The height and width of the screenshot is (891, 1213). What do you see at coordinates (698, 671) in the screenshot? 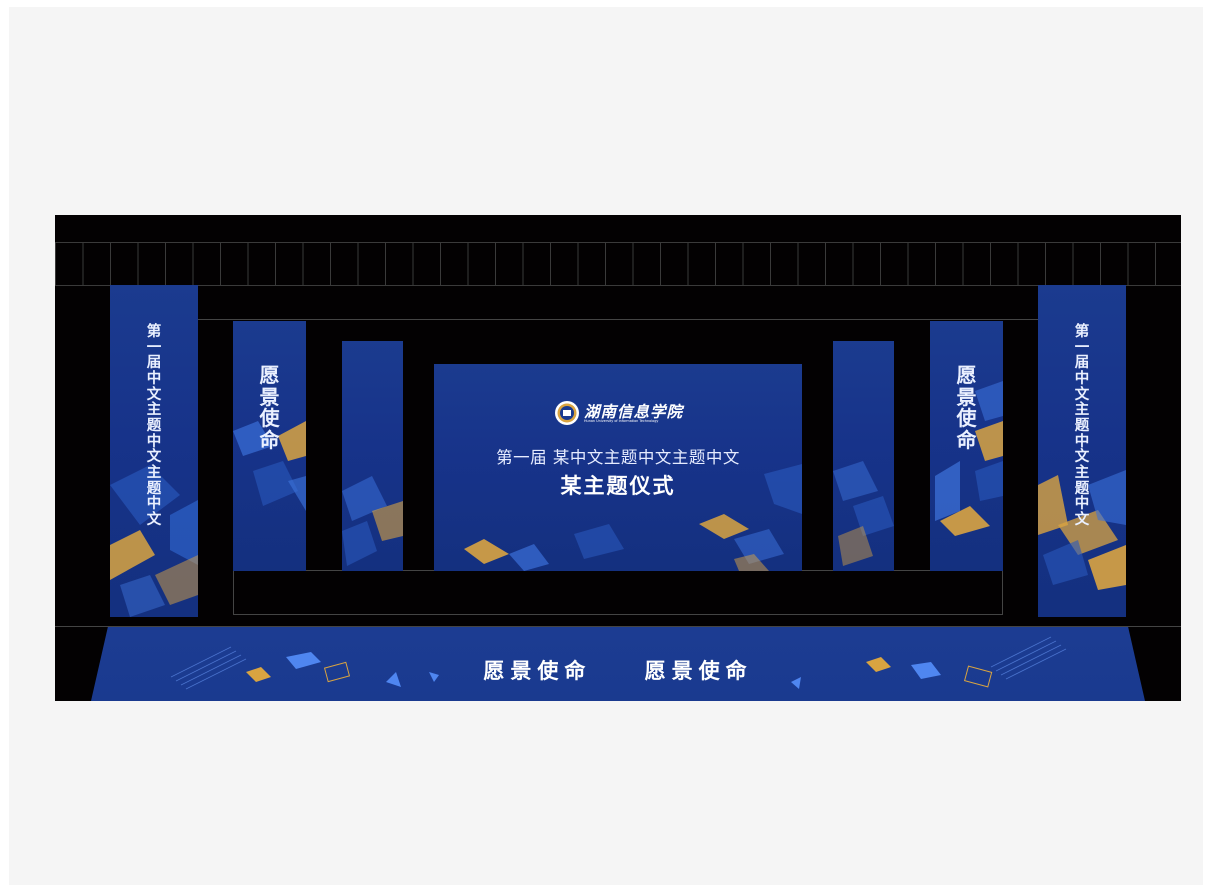
I see `floor-slogan-right: 愿景使命` at bounding box center [698, 671].